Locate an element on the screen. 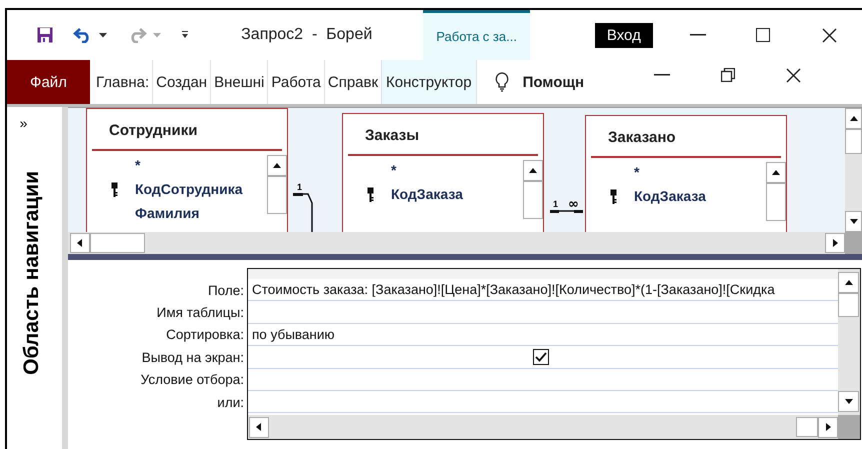 The image size is (862, 449). row-label: Поле: is located at coordinates (226, 291).